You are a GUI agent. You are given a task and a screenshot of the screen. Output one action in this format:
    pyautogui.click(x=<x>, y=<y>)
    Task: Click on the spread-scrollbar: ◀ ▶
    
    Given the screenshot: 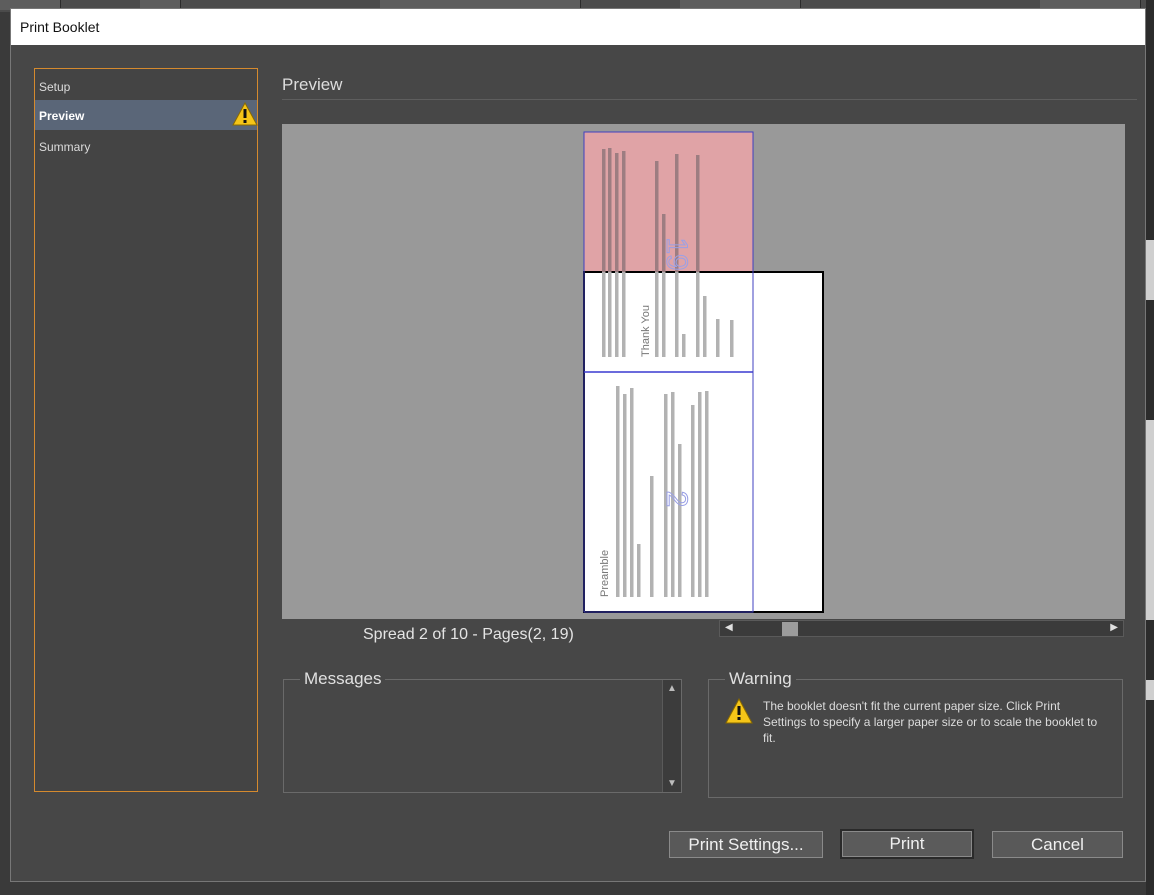 What is the action you would take?
    pyautogui.click(x=921, y=628)
    